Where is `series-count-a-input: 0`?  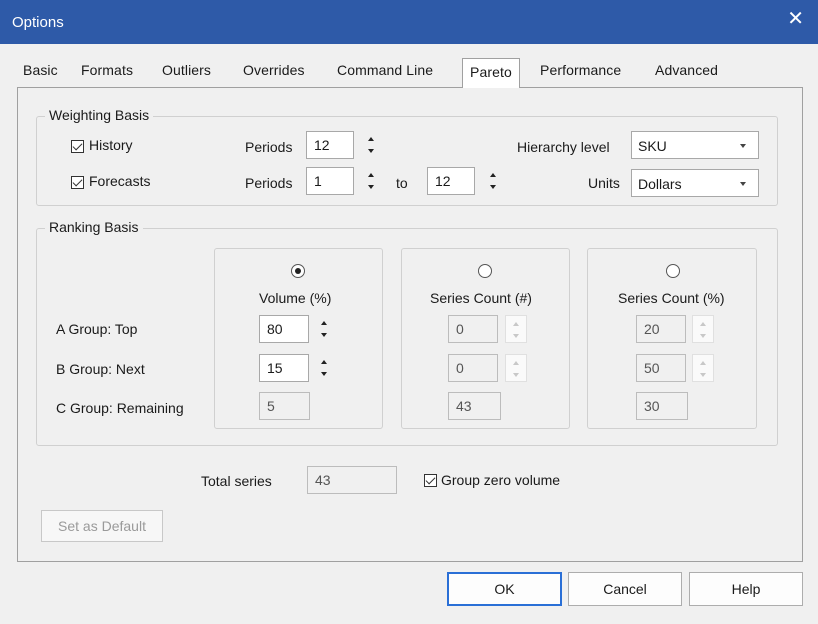
series-count-a-input: 0 is located at coordinates (473, 329).